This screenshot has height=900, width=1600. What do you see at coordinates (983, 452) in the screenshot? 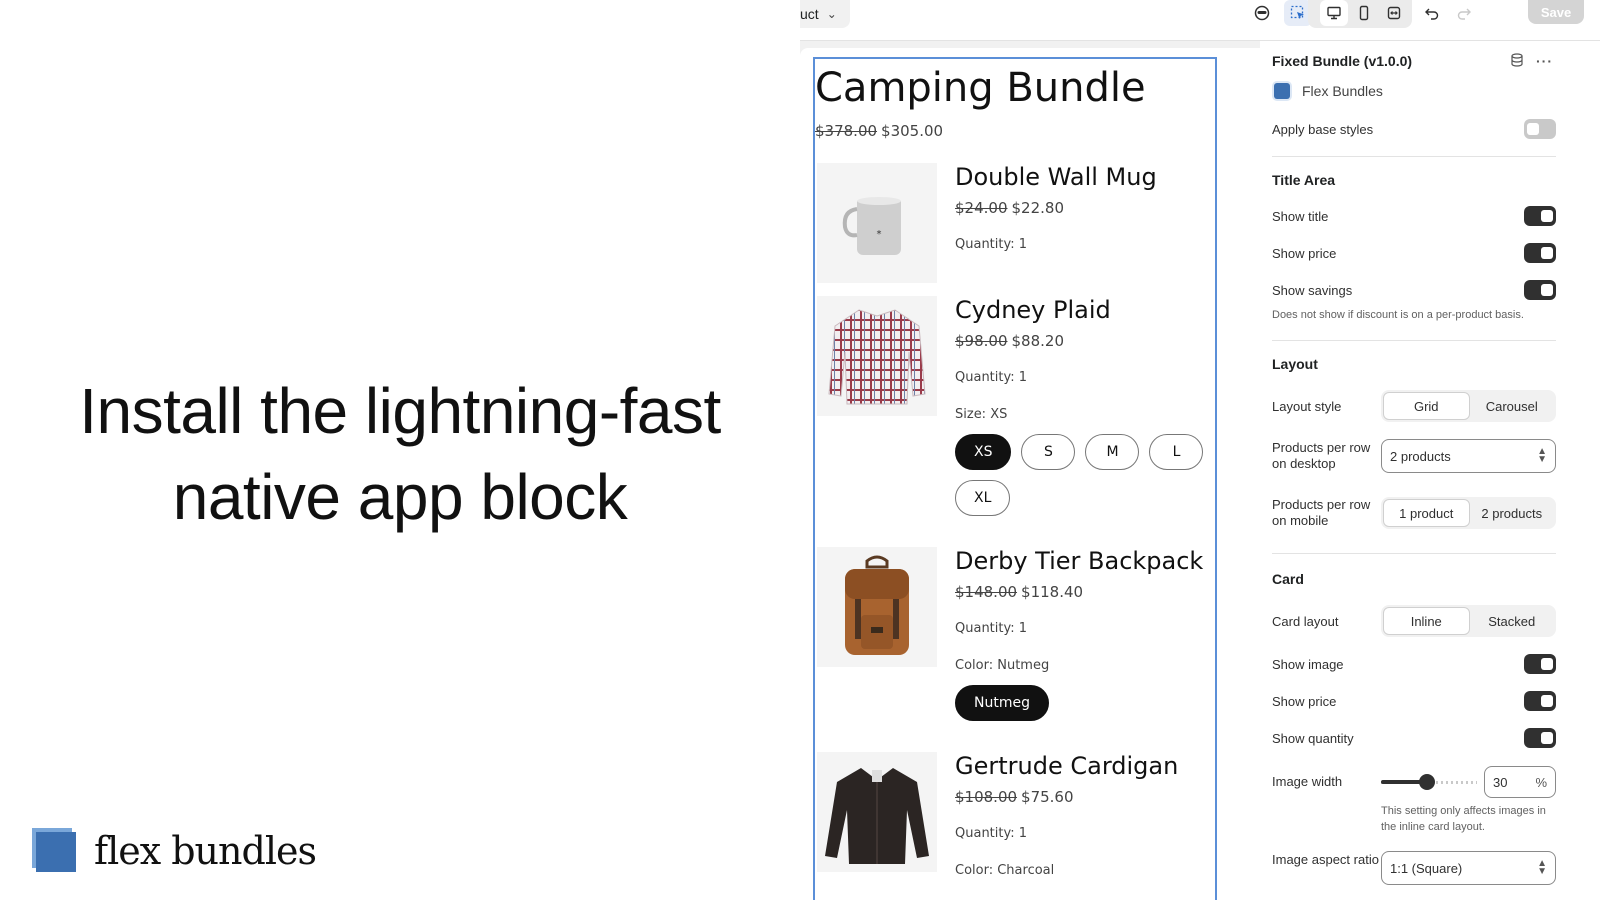
I see `size-option-xs: XS` at bounding box center [983, 452].